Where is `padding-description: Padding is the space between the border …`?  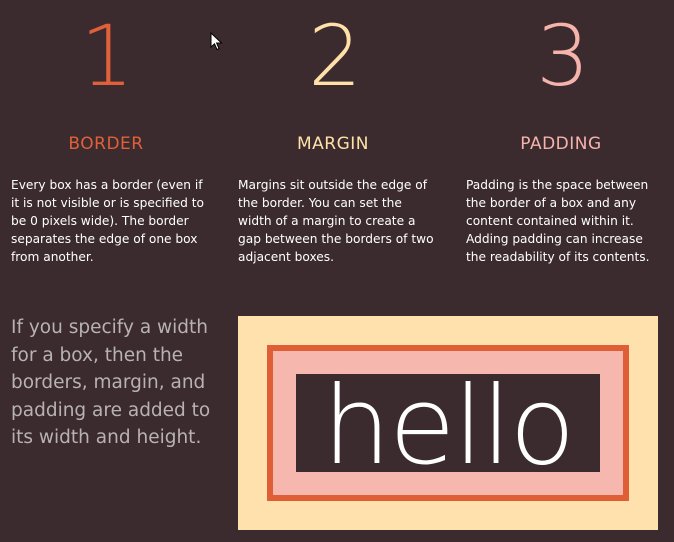
padding-description: Padding is the space between the border … is located at coordinates (558, 221).